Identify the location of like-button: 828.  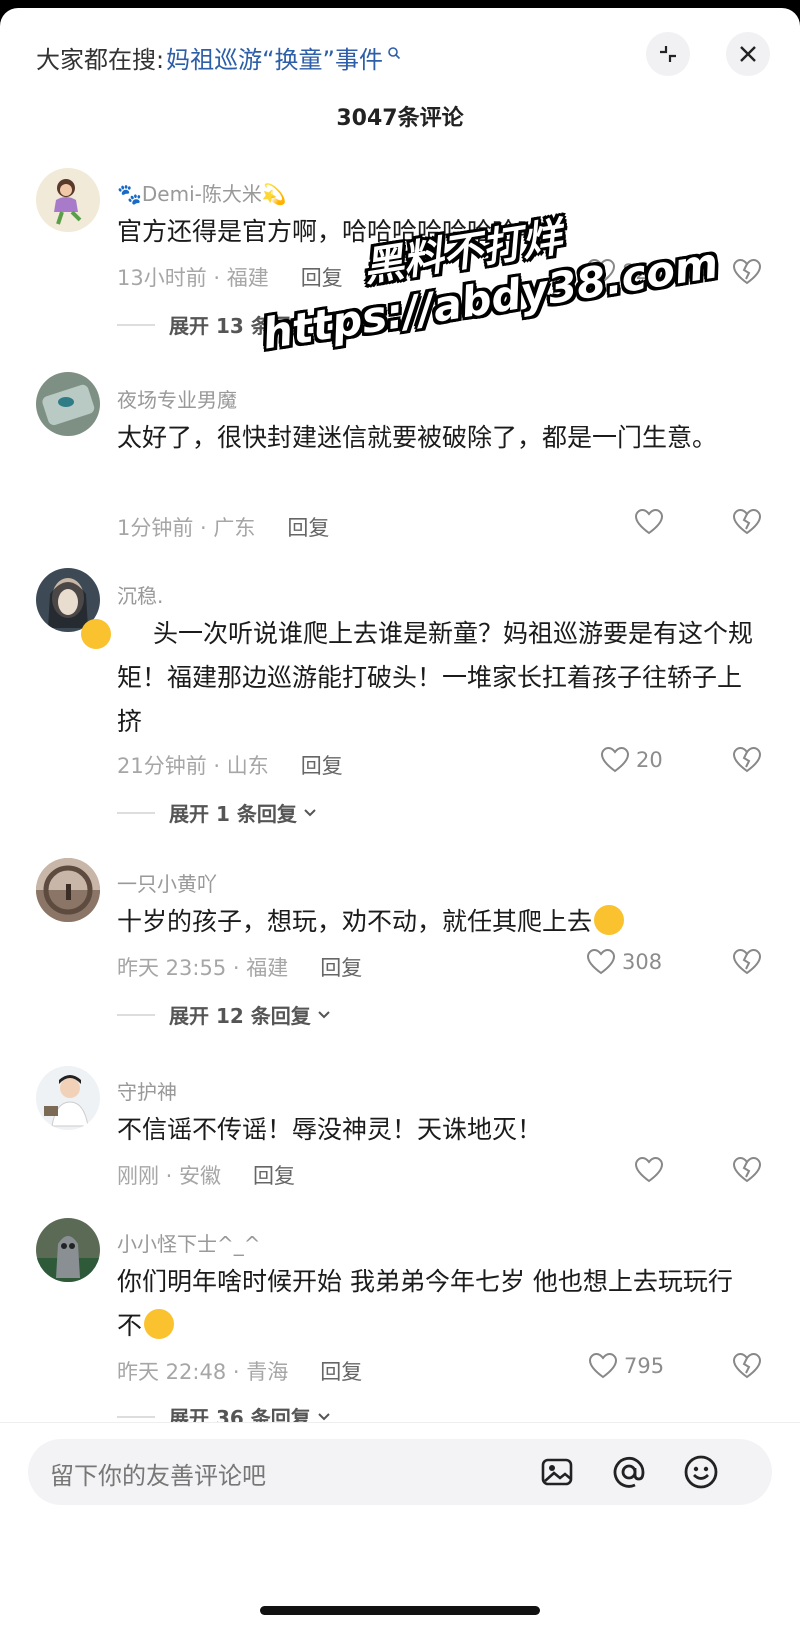
(624, 272).